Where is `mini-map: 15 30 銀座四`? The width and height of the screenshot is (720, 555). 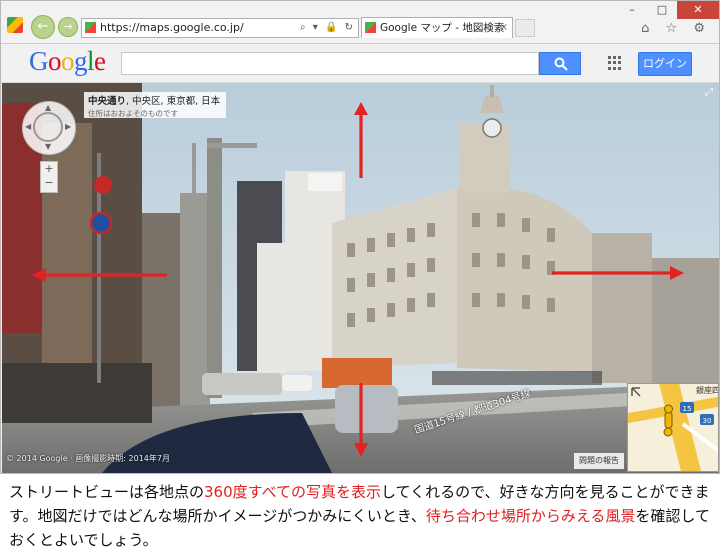 mini-map: 15 30 銀座四 is located at coordinates (673, 427).